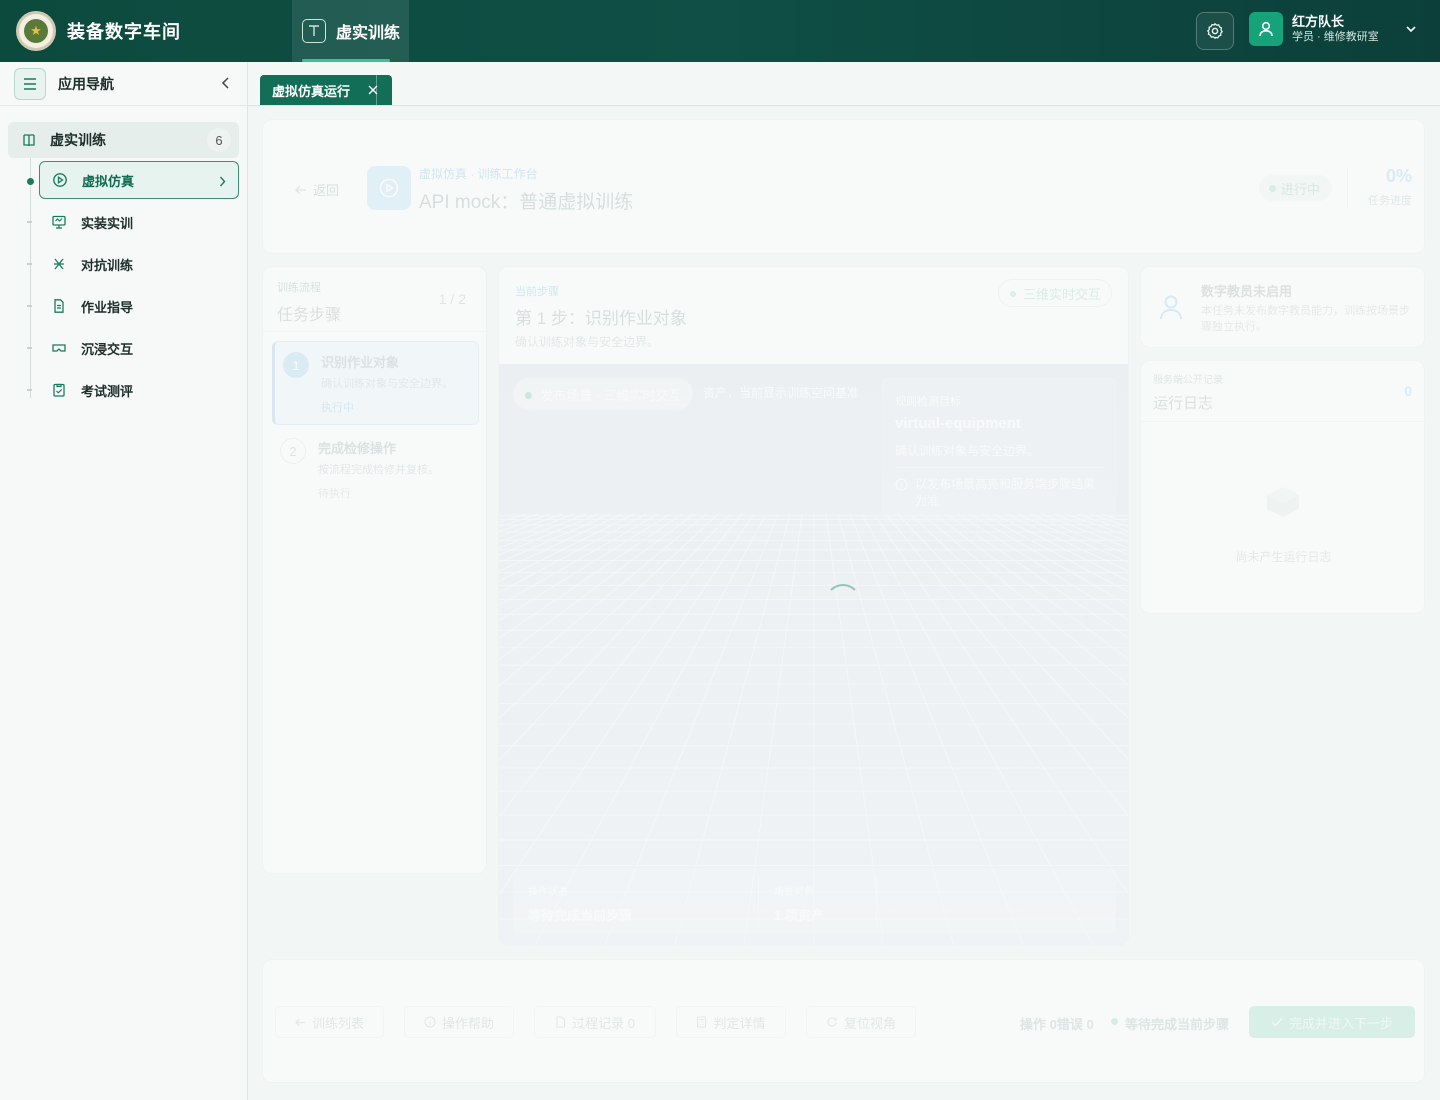 This screenshot has width=1440, height=1100. I want to click on step-status: 待执行, so click(334, 494).